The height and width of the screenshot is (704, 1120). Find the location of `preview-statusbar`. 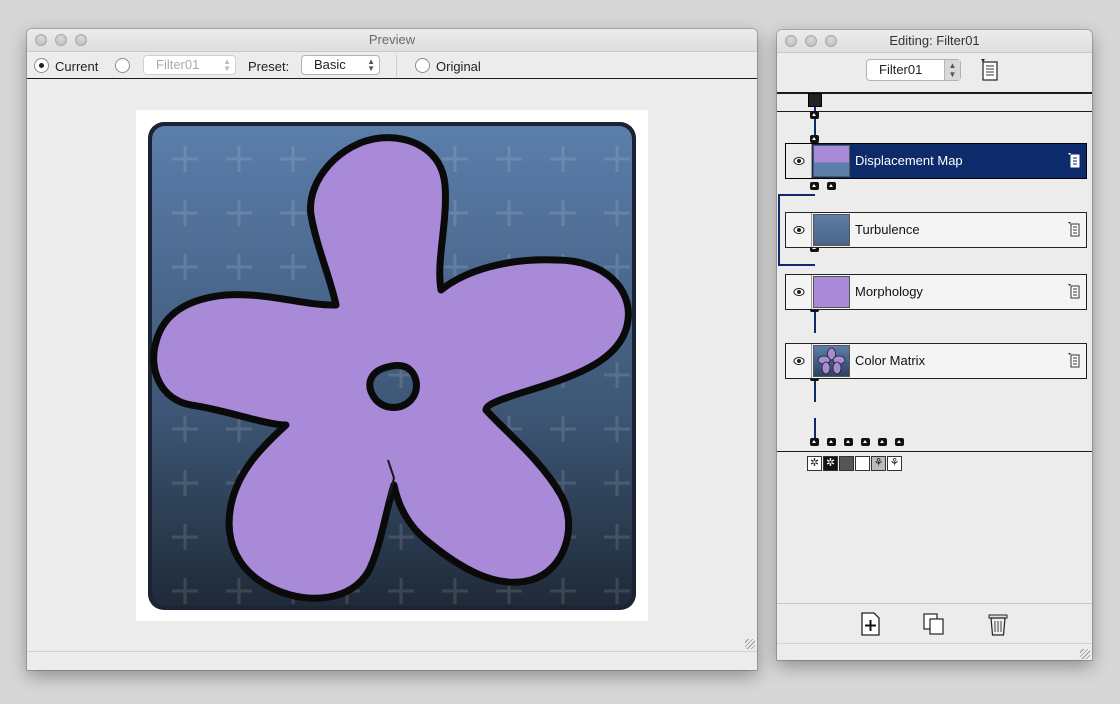

preview-statusbar is located at coordinates (392, 654).